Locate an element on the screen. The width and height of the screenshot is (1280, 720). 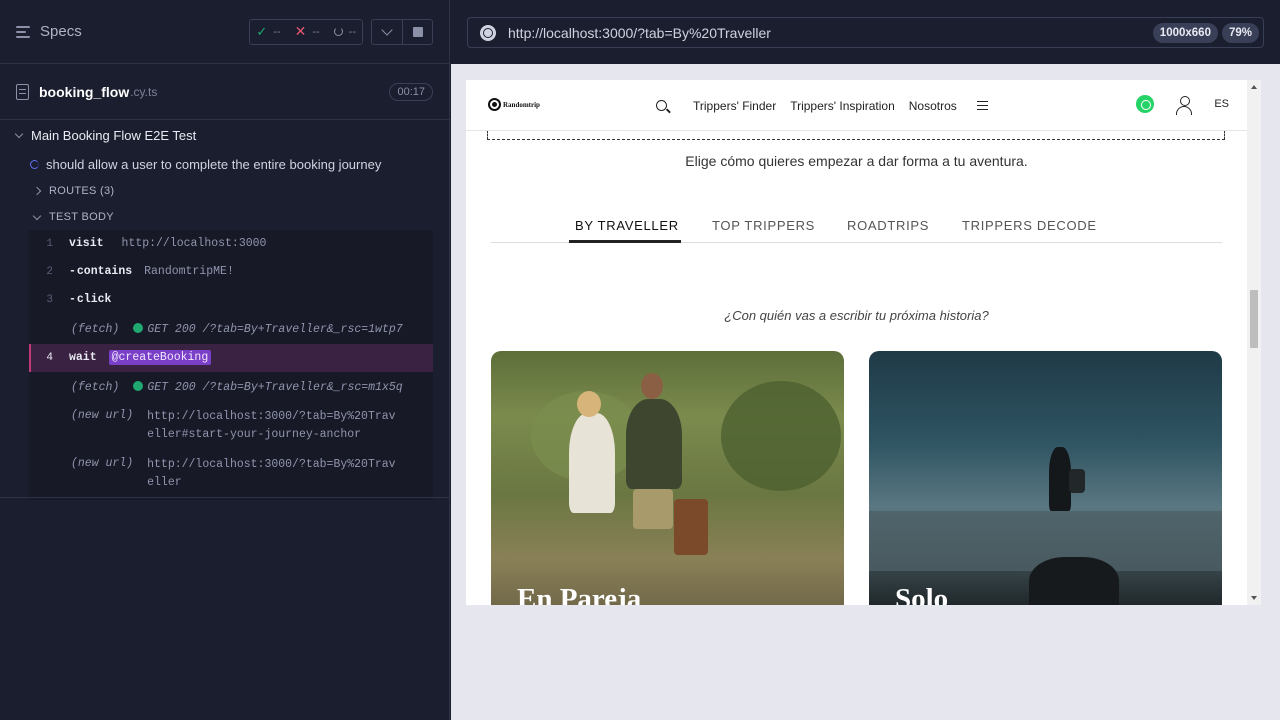
tab-top-trippers: TOP TRIPPERS is located at coordinates (763, 225).